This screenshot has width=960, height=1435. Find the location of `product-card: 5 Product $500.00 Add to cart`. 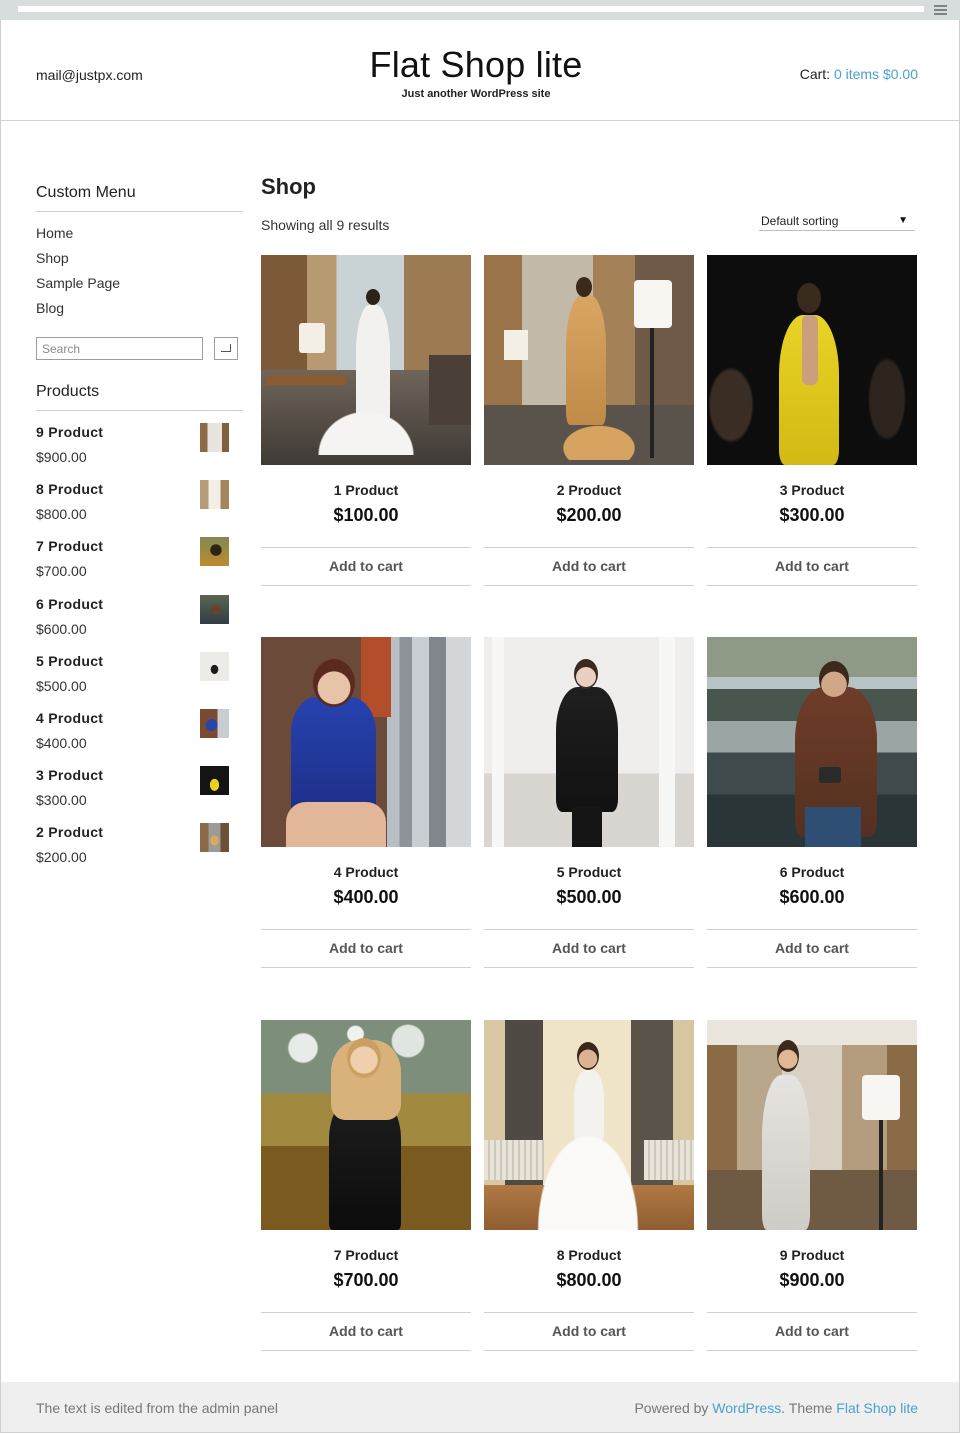

product-card: 5 Product $500.00 Add to cart is located at coordinates (589, 802).